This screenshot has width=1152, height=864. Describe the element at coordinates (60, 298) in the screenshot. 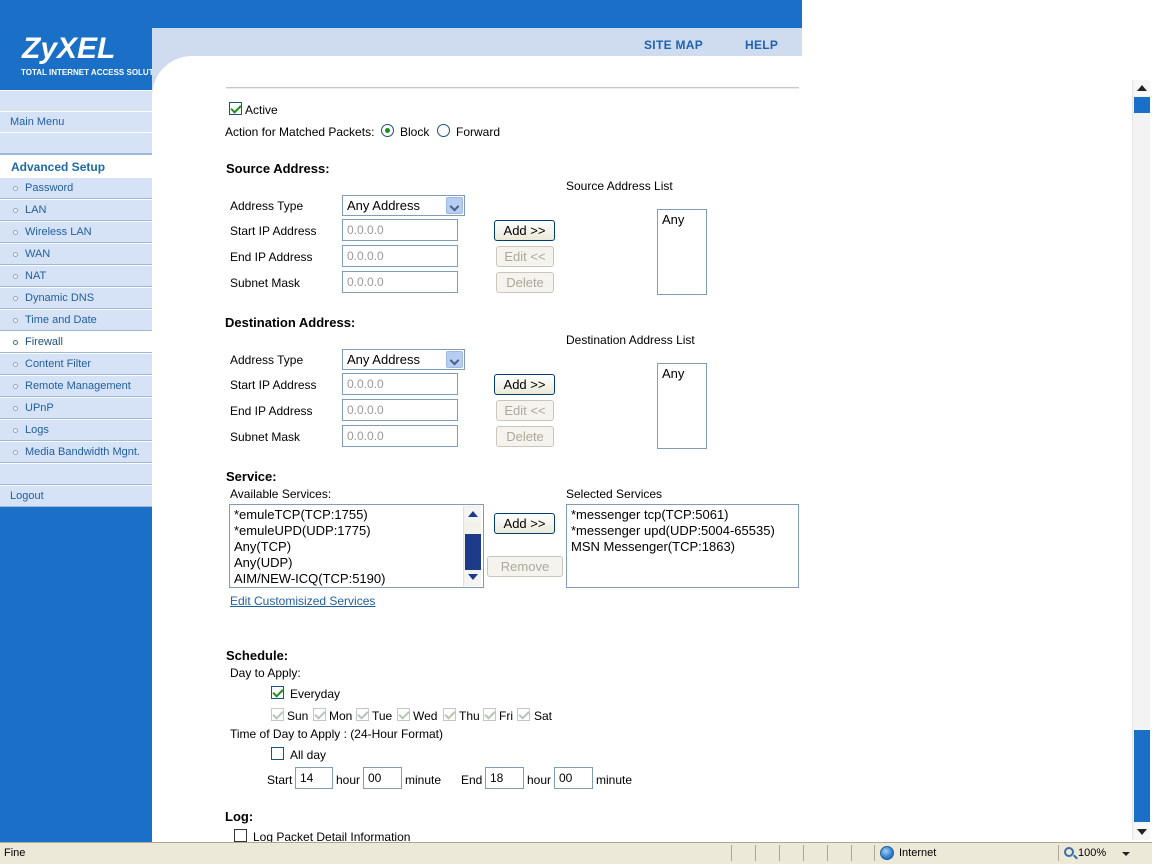

I see `sidebar-item-label: Dynamic DNS` at that location.